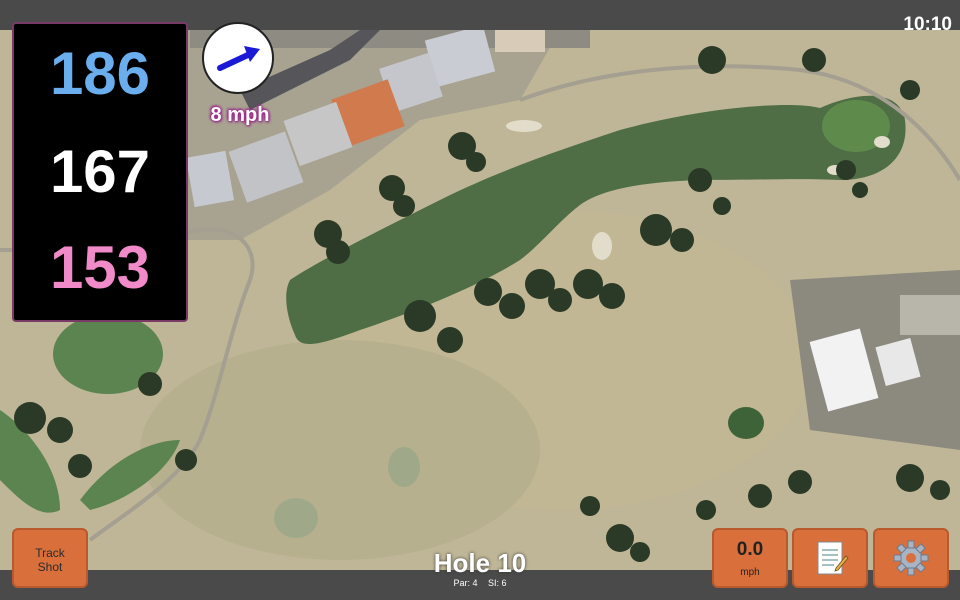 This screenshot has width=960, height=600. Describe the element at coordinates (240, 115) in the screenshot. I see `wind-speed-label: 8 mph` at that location.